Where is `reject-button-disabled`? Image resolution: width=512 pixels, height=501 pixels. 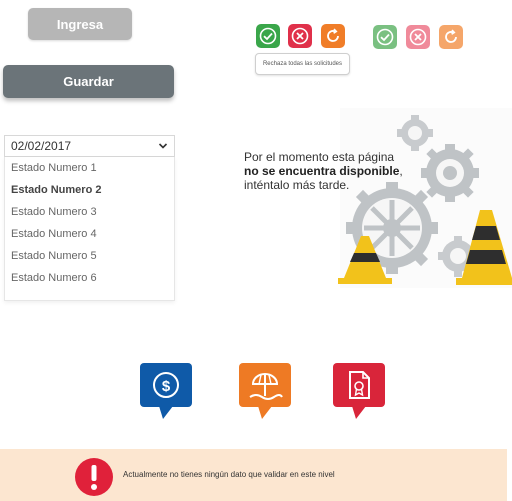 reject-button-disabled is located at coordinates (418, 37).